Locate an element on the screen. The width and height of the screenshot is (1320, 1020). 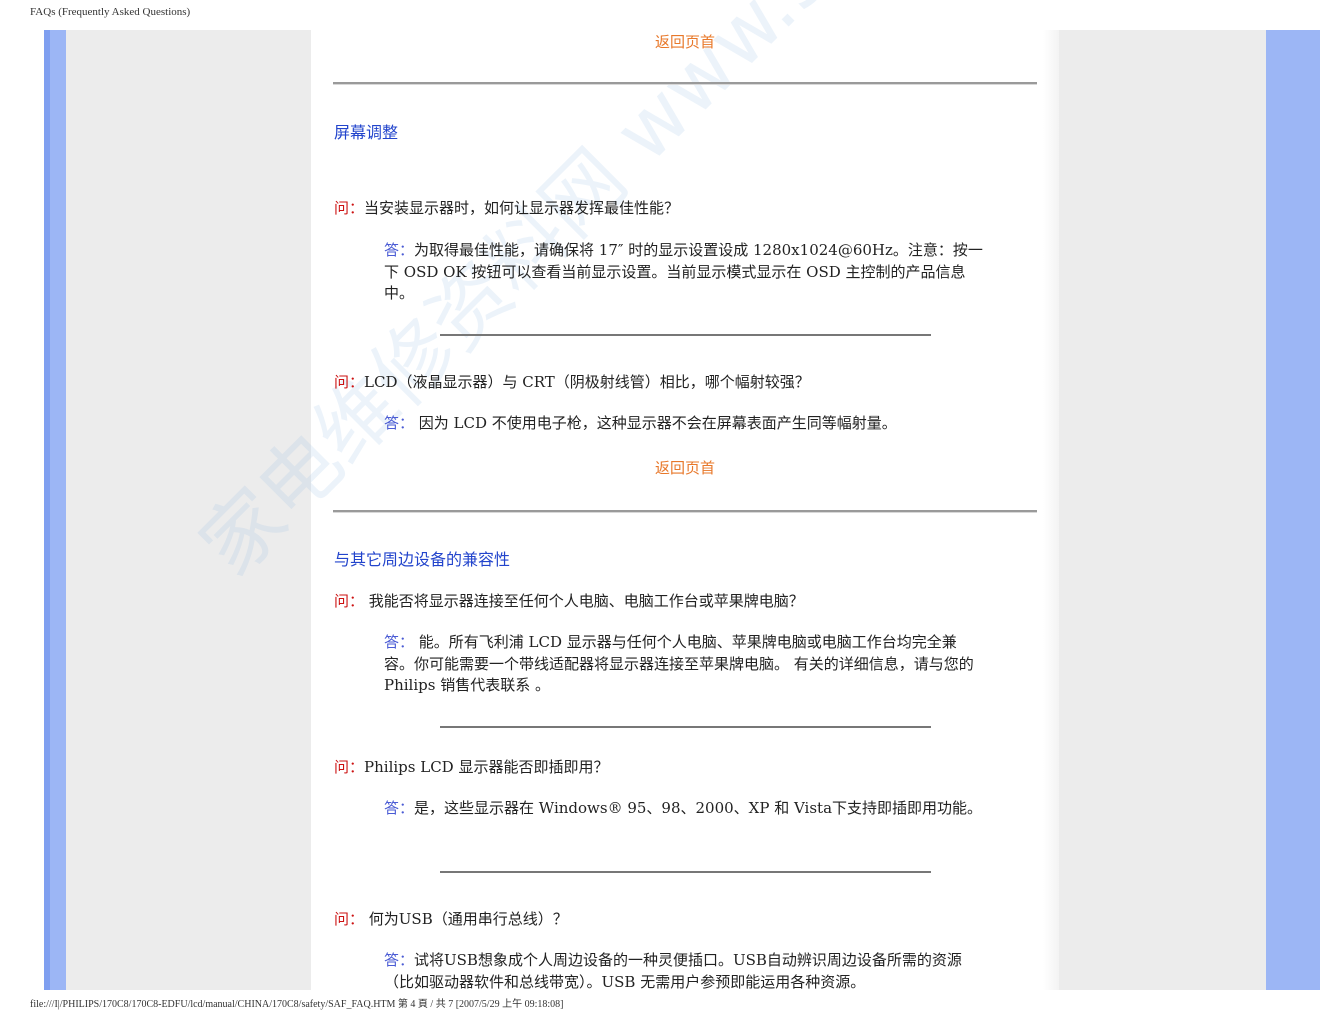
section-heading-screen-adjustment: 屏幕调整 is located at coordinates (366, 132).